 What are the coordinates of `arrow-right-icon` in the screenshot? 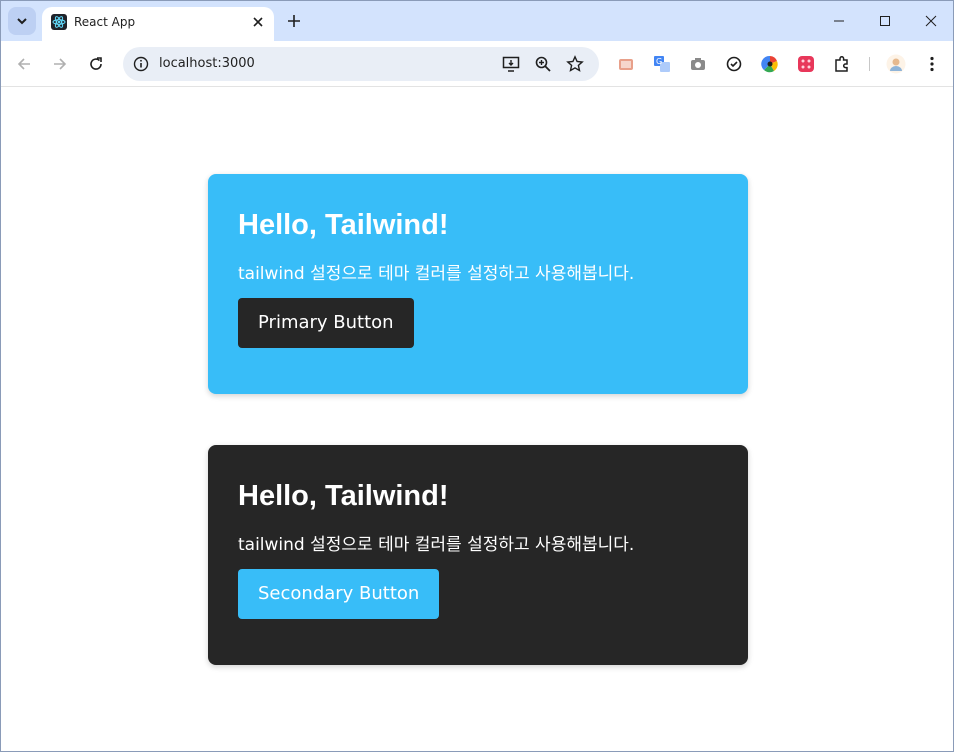 It's located at (60, 64).